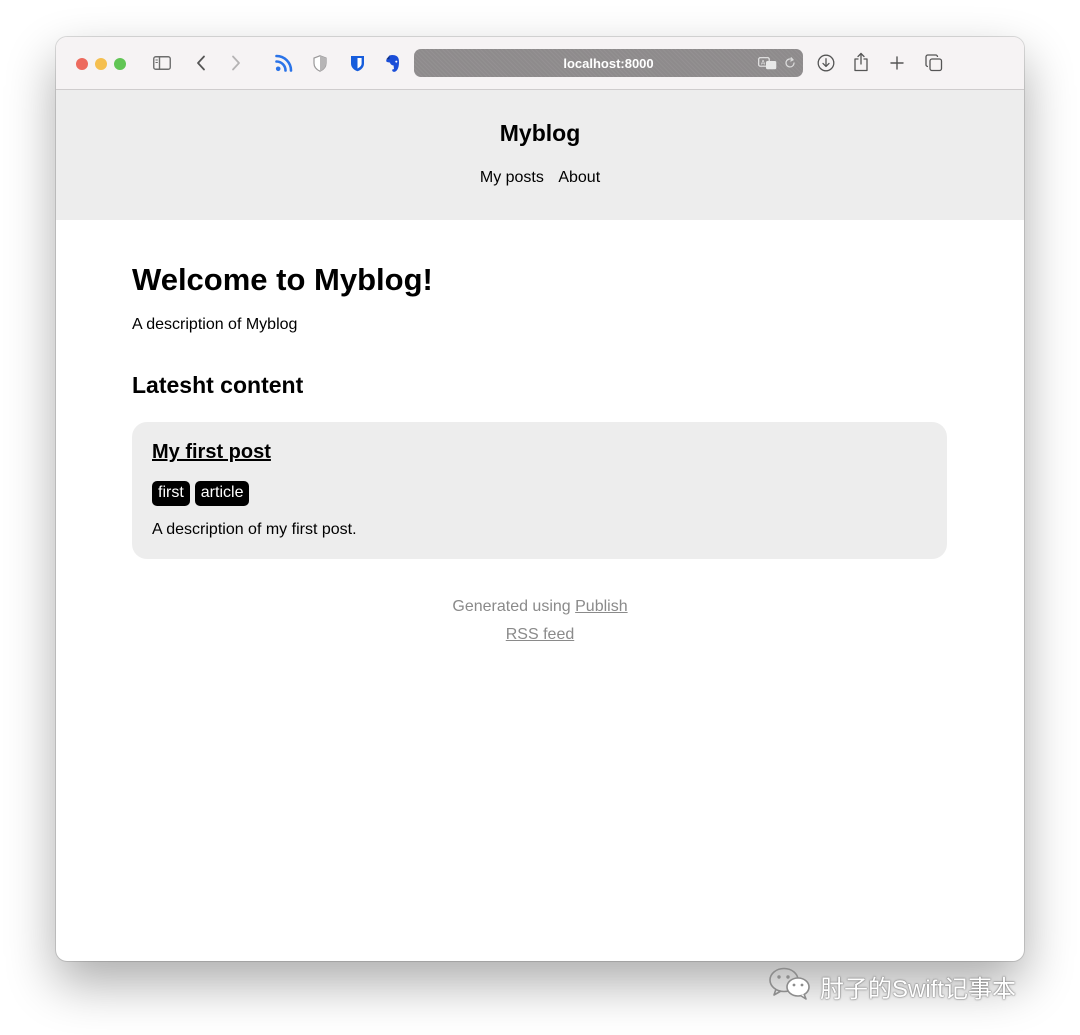  I want to click on post-description: A description of my first post., so click(254, 529).